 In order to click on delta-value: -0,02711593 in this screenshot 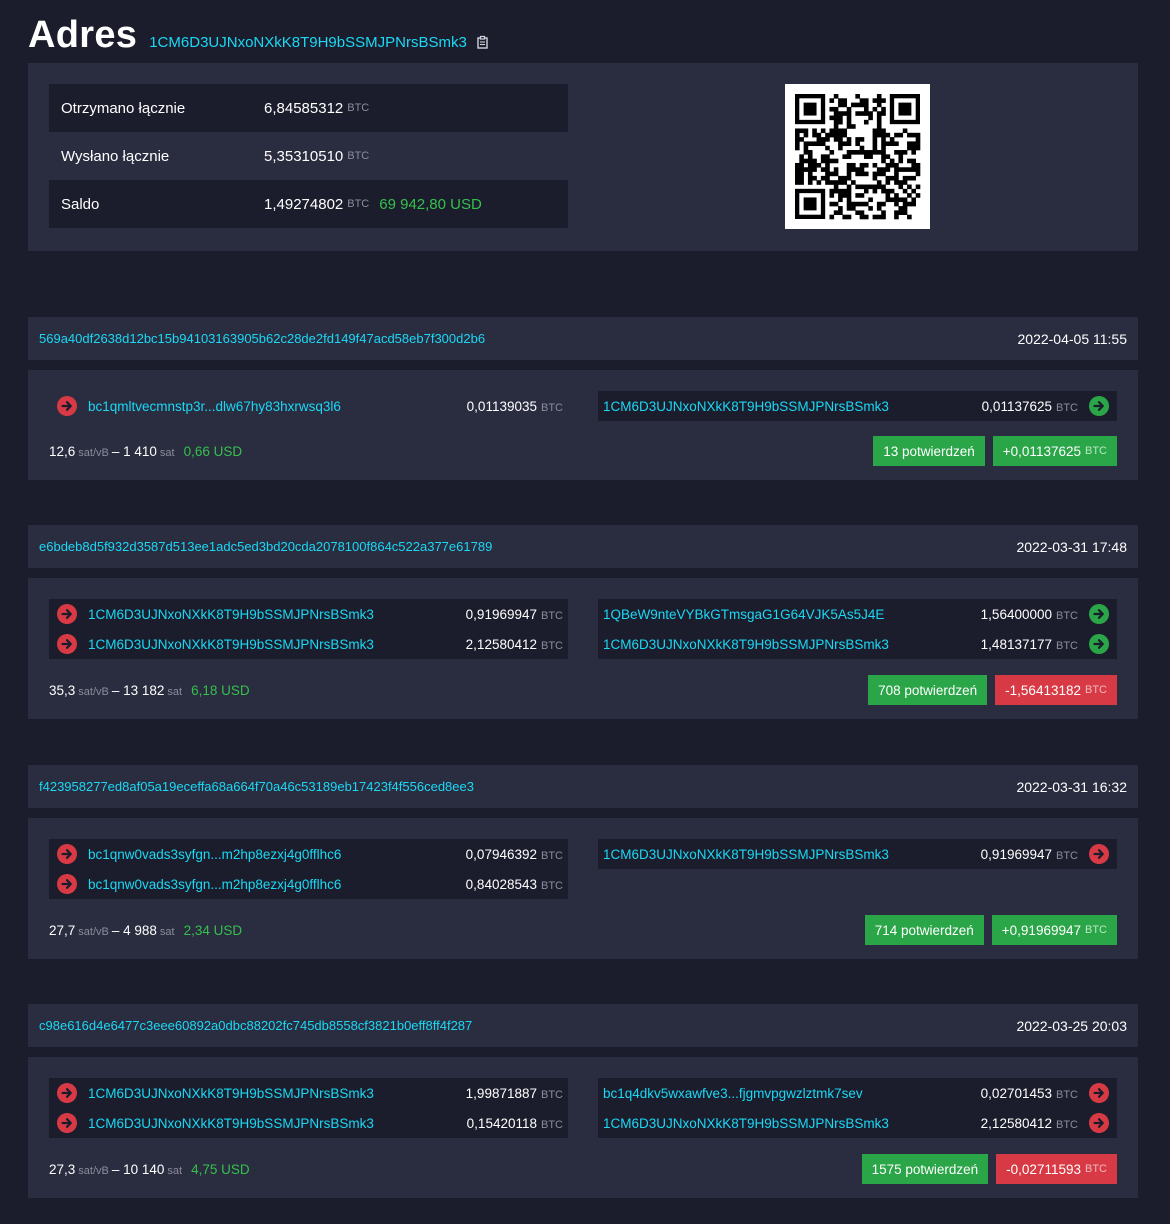, I will do `click(1043, 1169)`.